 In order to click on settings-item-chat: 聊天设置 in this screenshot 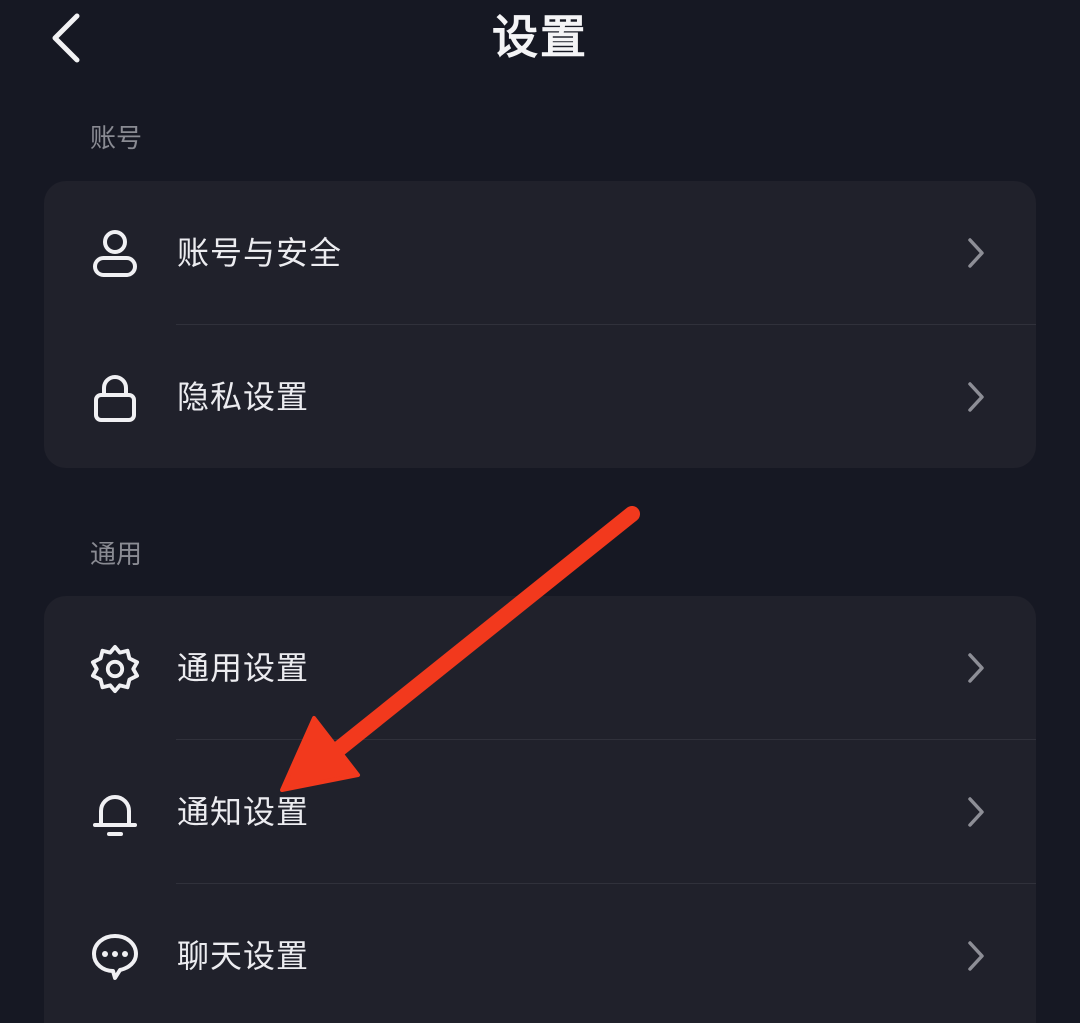, I will do `click(540, 953)`.